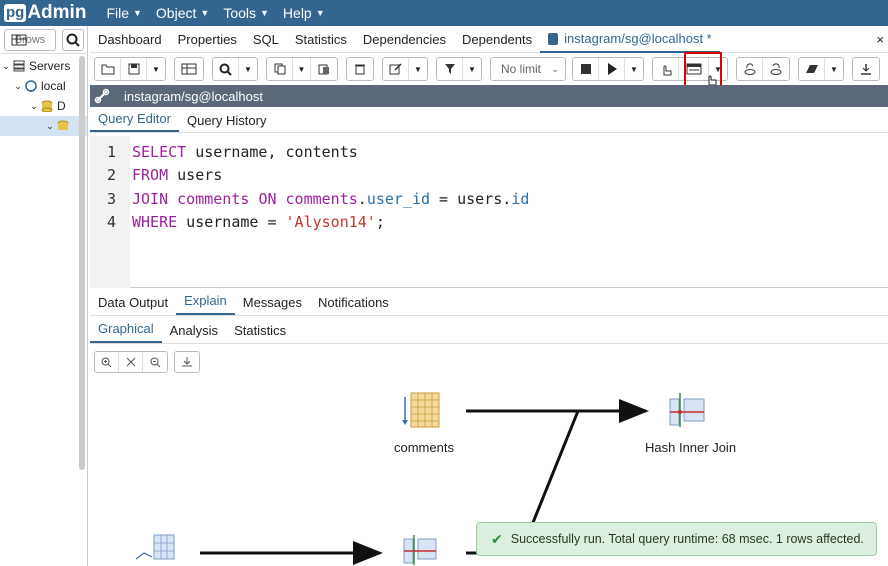  I want to click on copy-button, so click(280, 69).